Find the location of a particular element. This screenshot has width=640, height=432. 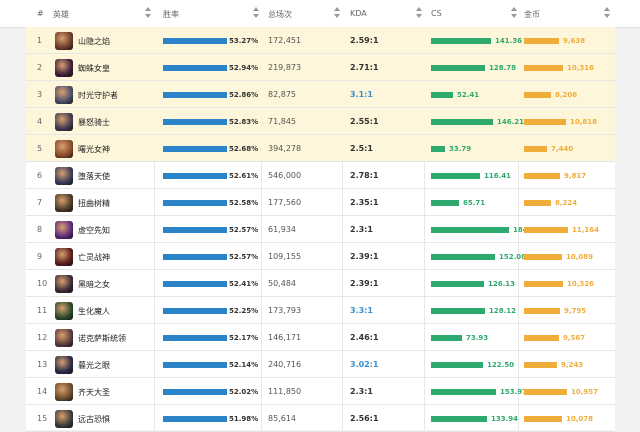

cs-value: 126.13 is located at coordinates (502, 283).